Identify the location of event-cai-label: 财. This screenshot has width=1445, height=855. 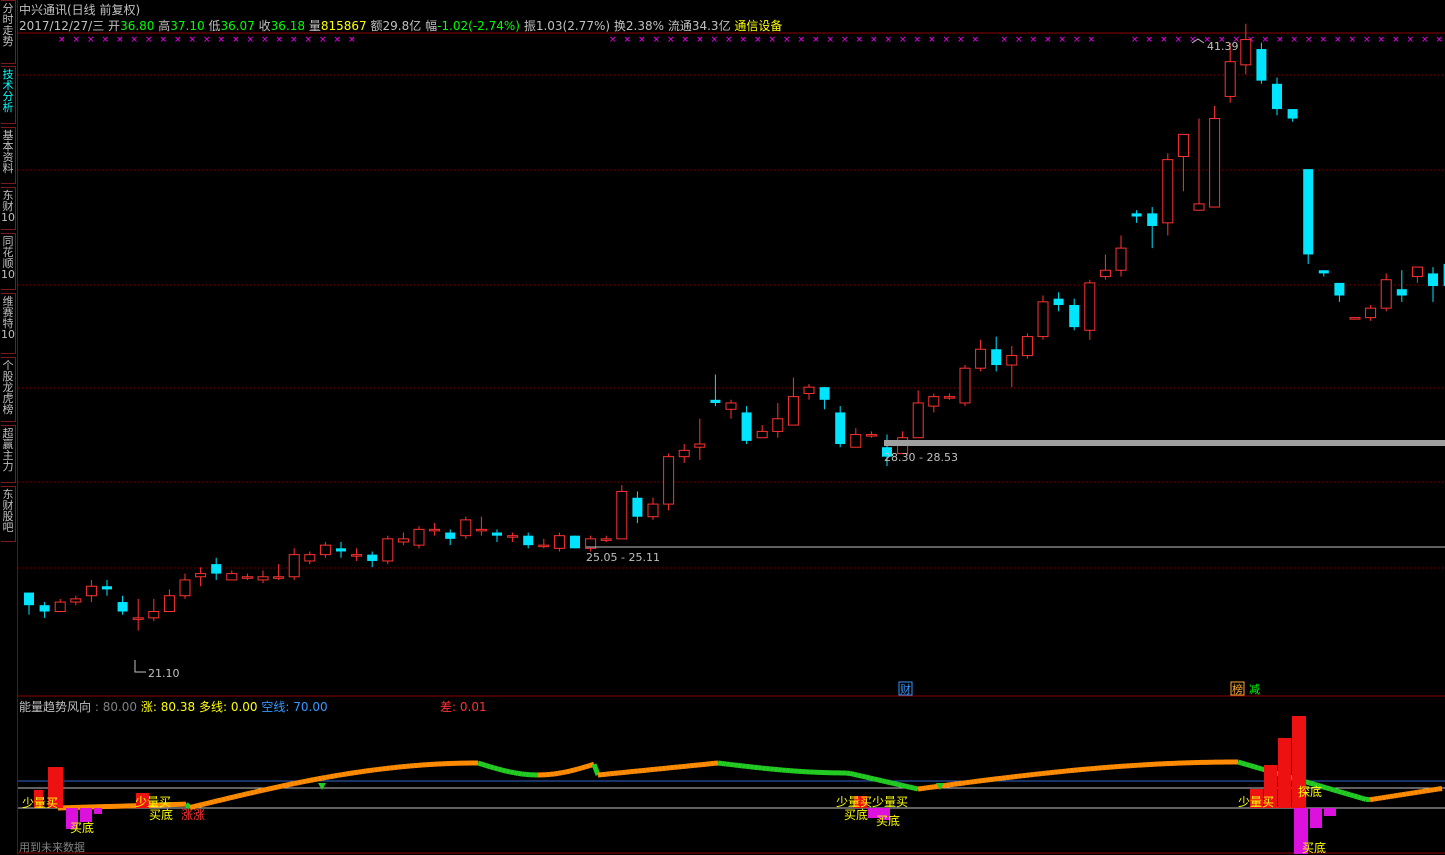
(905, 689).